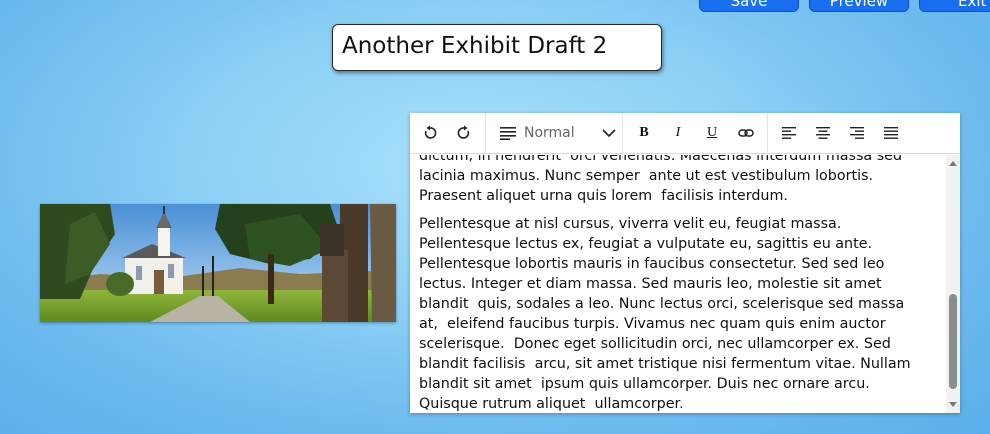  I want to click on chevron-down-icon, so click(609, 133).